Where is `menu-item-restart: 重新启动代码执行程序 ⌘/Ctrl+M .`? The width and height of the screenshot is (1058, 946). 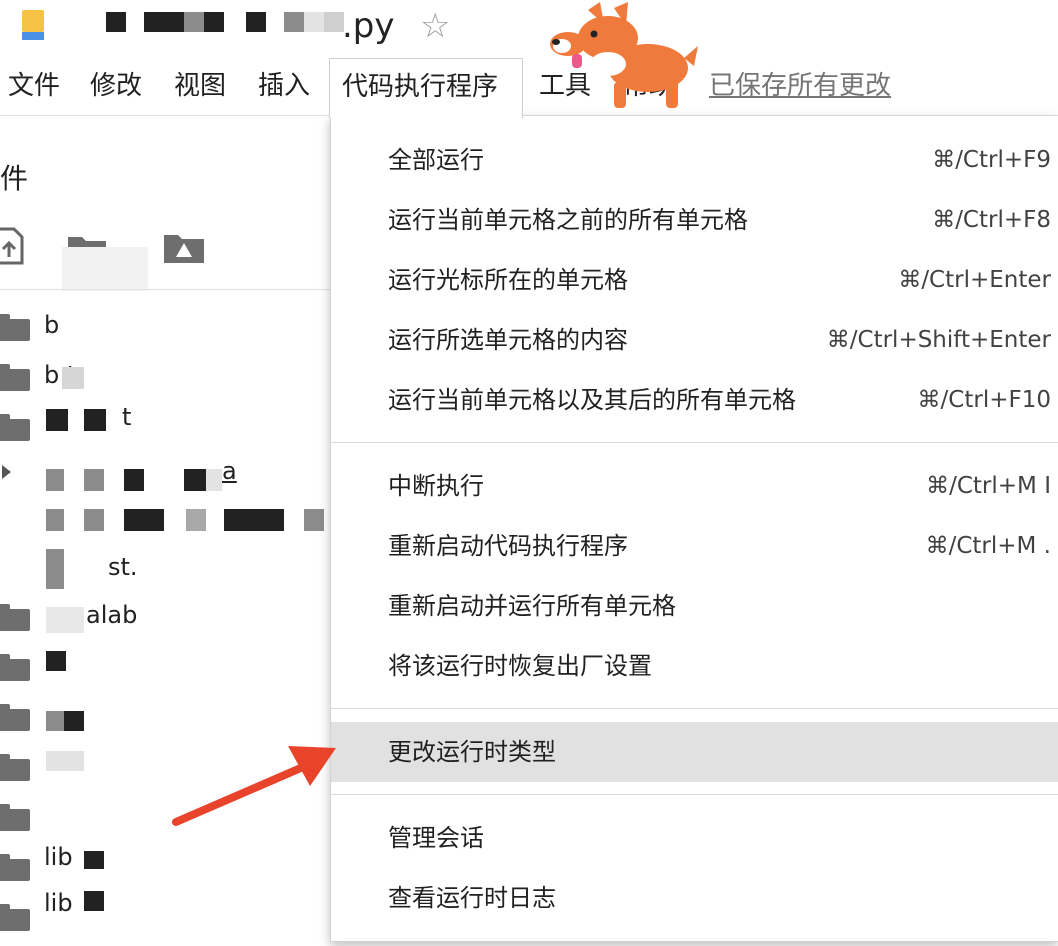 menu-item-restart: 重新启动代码执行程序 ⌘/Ctrl+M . is located at coordinates (694, 546).